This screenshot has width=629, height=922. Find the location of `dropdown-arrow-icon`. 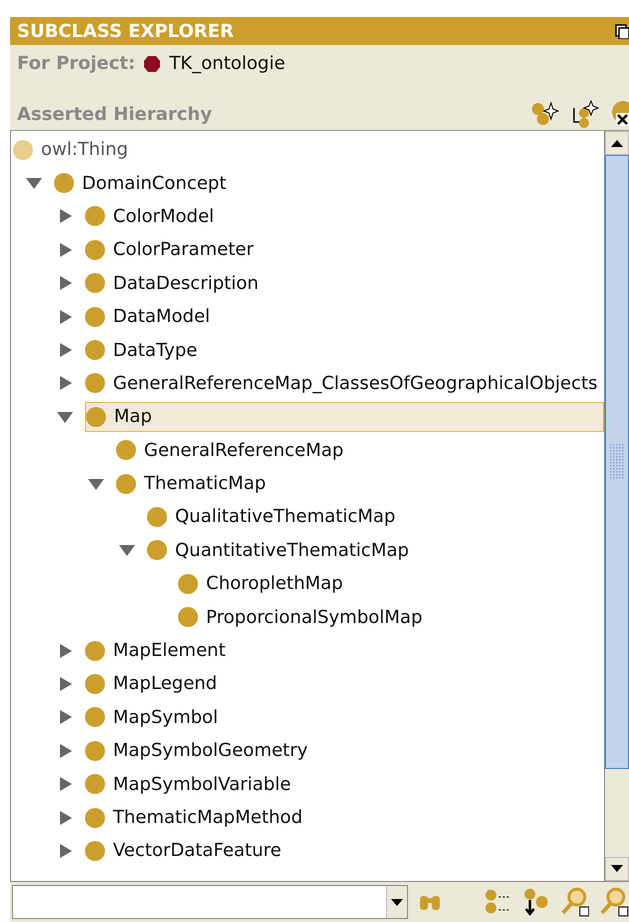

dropdown-arrow-icon is located at coordinates (397, 902).